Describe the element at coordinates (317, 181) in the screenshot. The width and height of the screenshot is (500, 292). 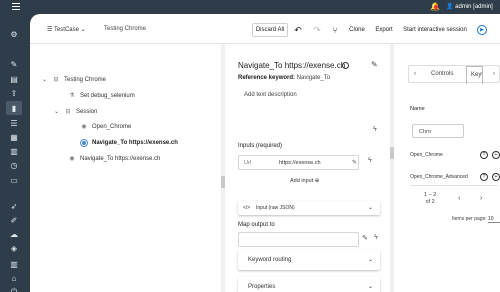
I see `plus-icon: ⊕` at that location.